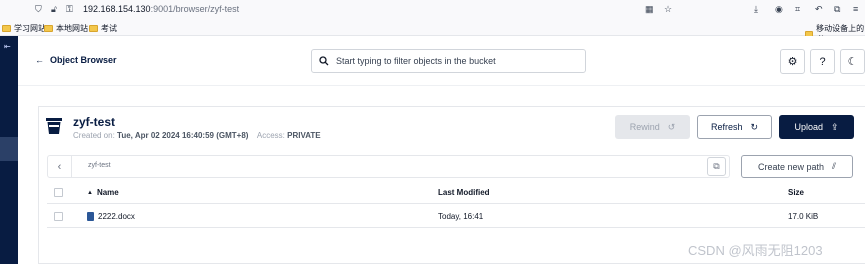  I want to click on history-icon: ↺, so click(671, 126).